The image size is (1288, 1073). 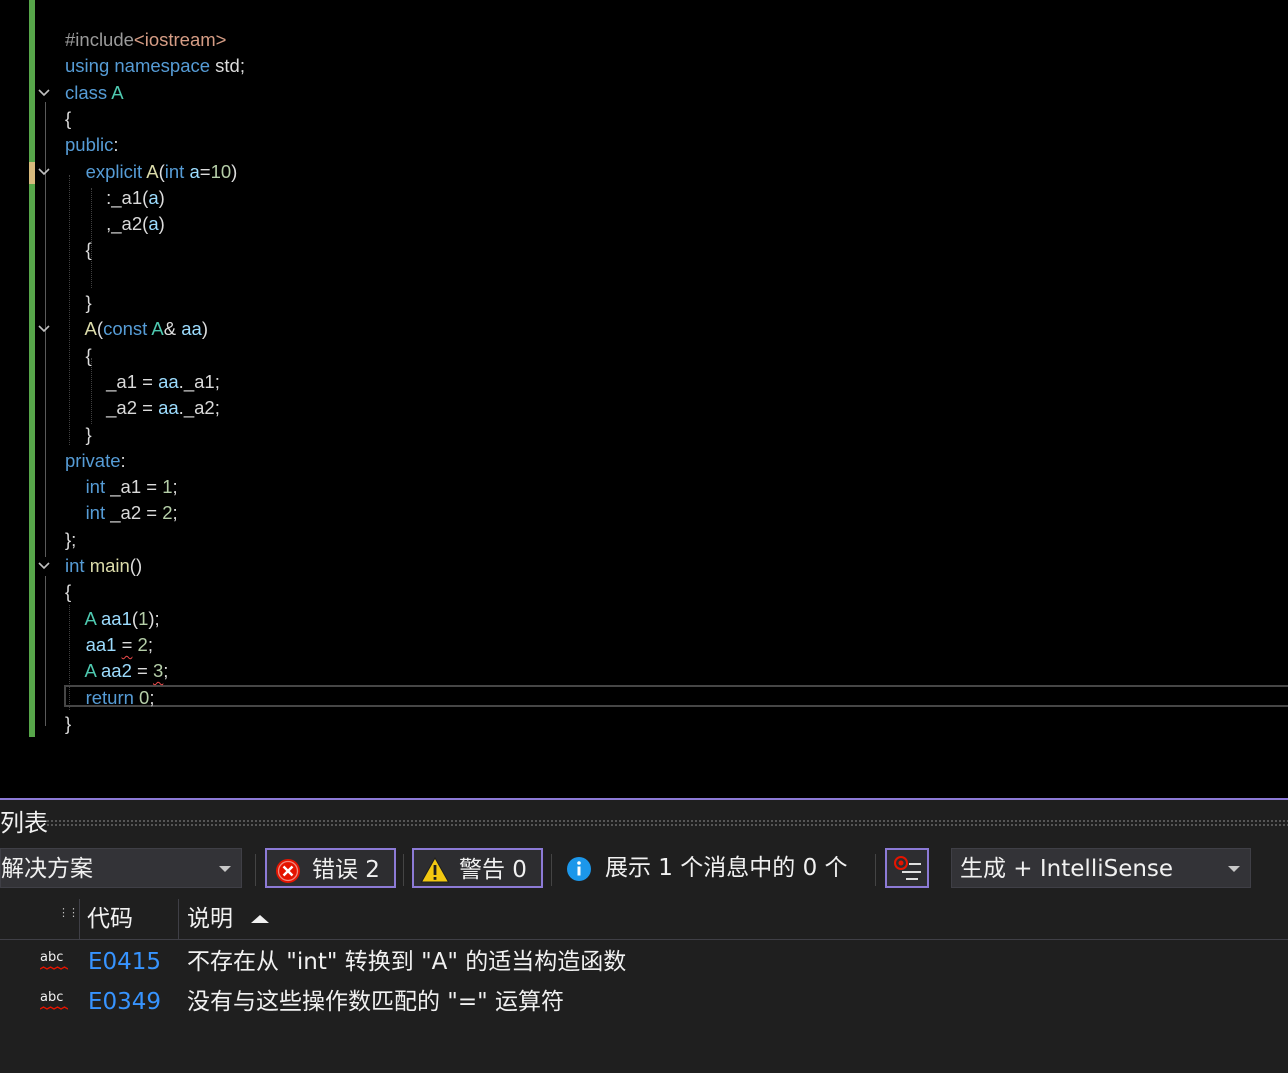 I want to click on column-header-code: 代码, so click(x=110, y=919).